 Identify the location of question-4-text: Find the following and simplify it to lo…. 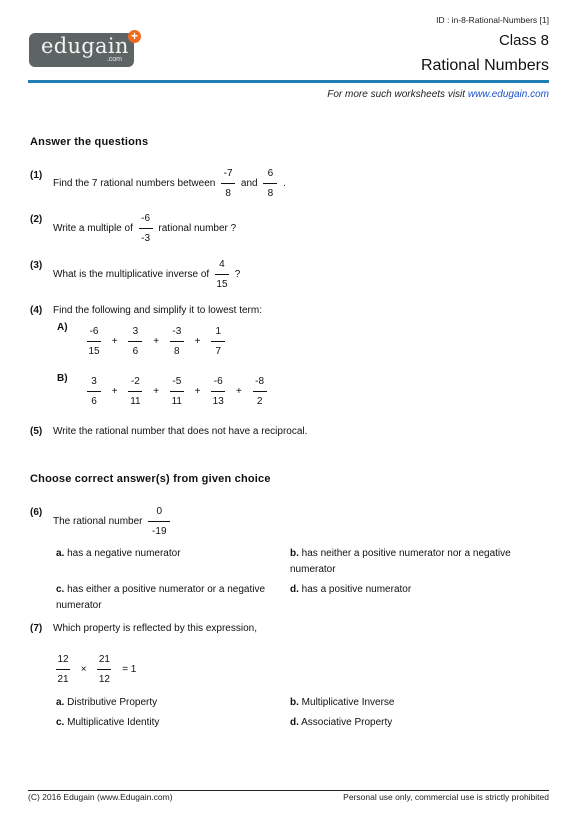
(157, 310).